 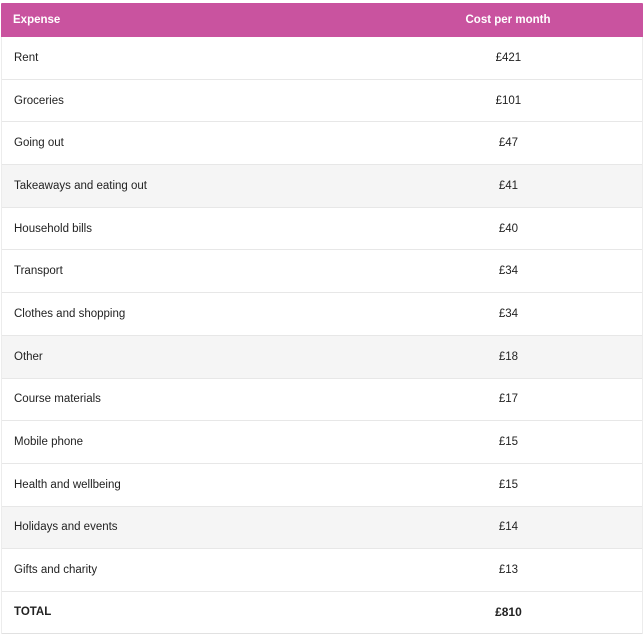 I want to click on cost-cell: £18, so click(x=508, y=356).